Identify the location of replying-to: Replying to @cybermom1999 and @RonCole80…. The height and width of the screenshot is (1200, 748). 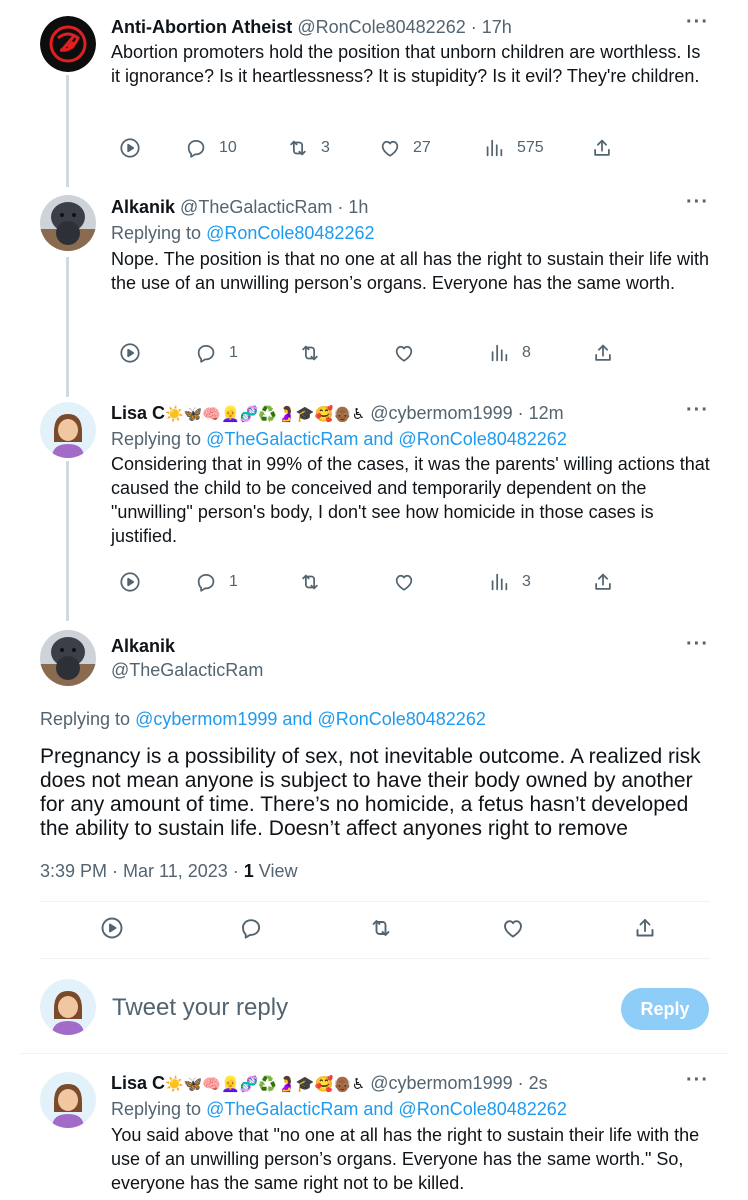
(263, 719).